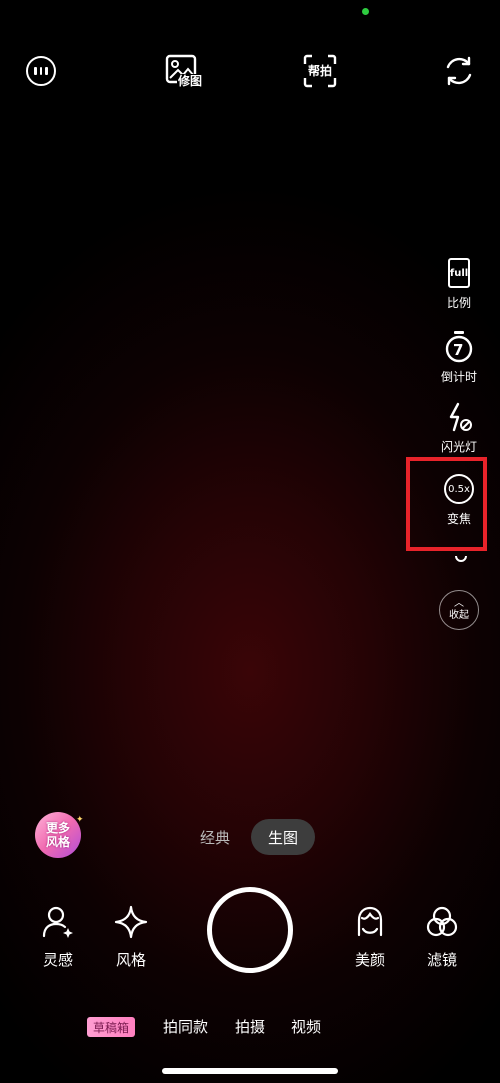  Describe the element at coordinates (130, 960) in the screenshot. I see `style-label: 风格` at that location.